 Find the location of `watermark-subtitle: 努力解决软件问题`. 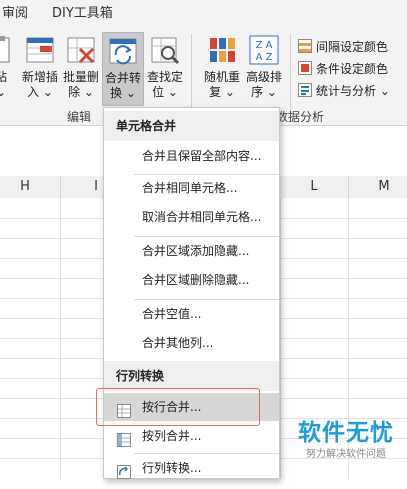

watermark-subtitle: 努力解决软件问题 is located at coordinates (346, 454).